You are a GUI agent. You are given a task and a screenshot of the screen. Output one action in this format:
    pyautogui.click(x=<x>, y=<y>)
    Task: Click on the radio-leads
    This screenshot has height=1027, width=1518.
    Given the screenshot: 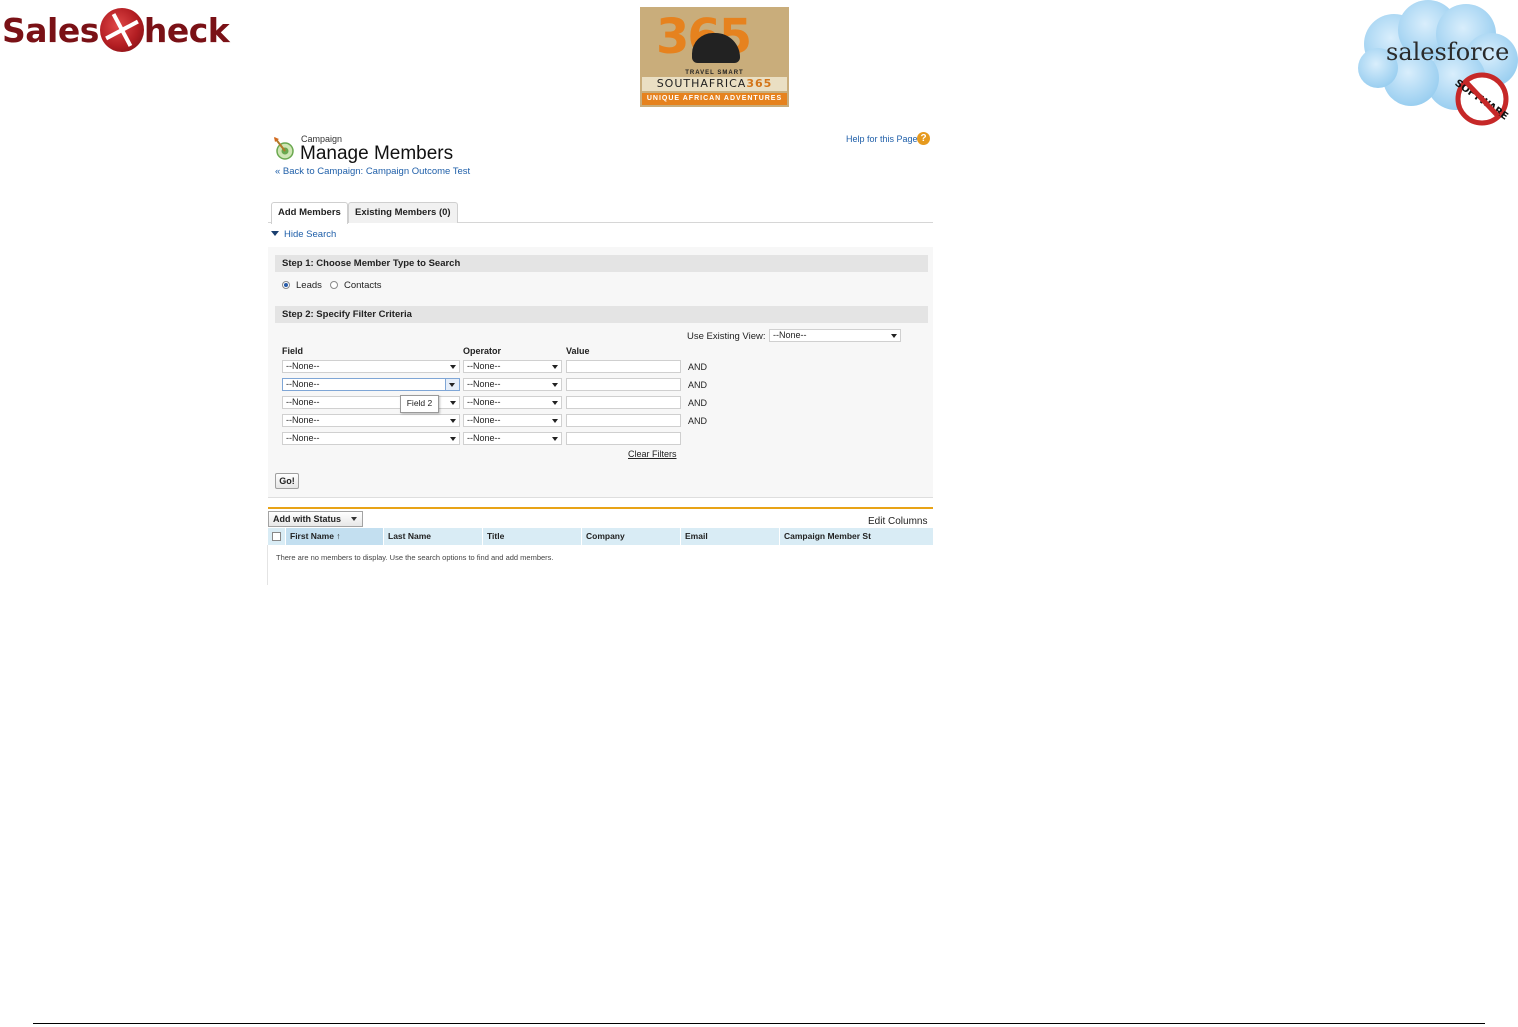 What is the action you would take?
    pyautogui.click(x=286, y=285)
    